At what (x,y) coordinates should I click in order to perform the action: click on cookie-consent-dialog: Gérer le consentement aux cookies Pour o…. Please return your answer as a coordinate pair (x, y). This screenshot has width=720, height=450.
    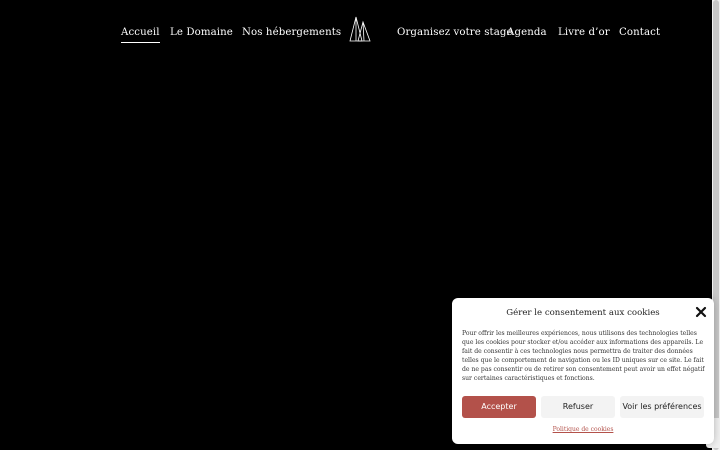
    Looking at the image, I should click on (583, 371).